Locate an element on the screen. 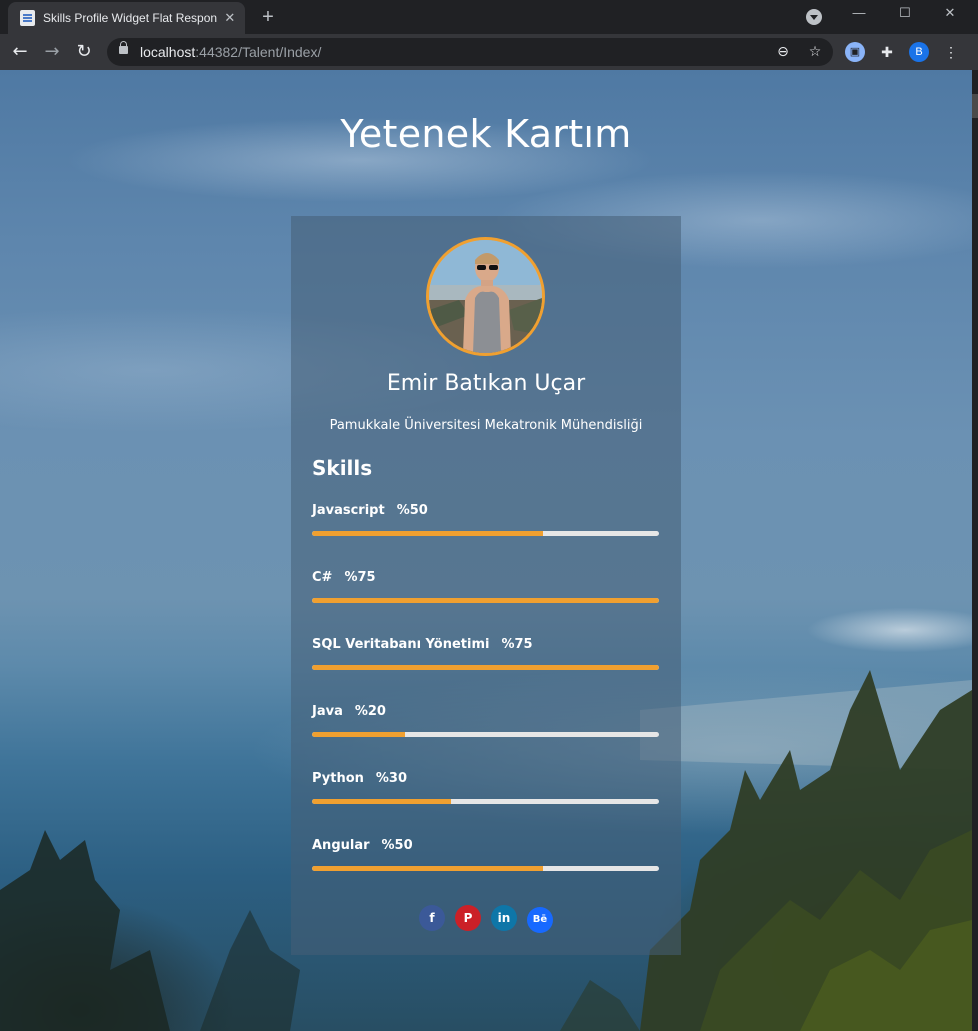 The height and width of the screenshot is (1031, 978). scrollbar-track is located at coordinates (975, 550).